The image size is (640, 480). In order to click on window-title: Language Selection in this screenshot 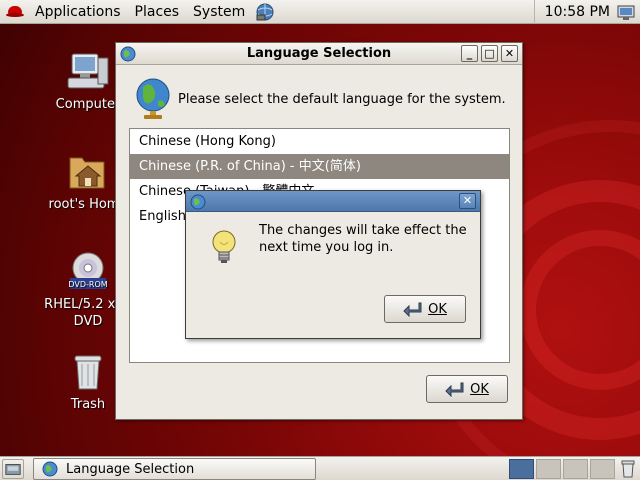, I will do `click(319, 53)`.